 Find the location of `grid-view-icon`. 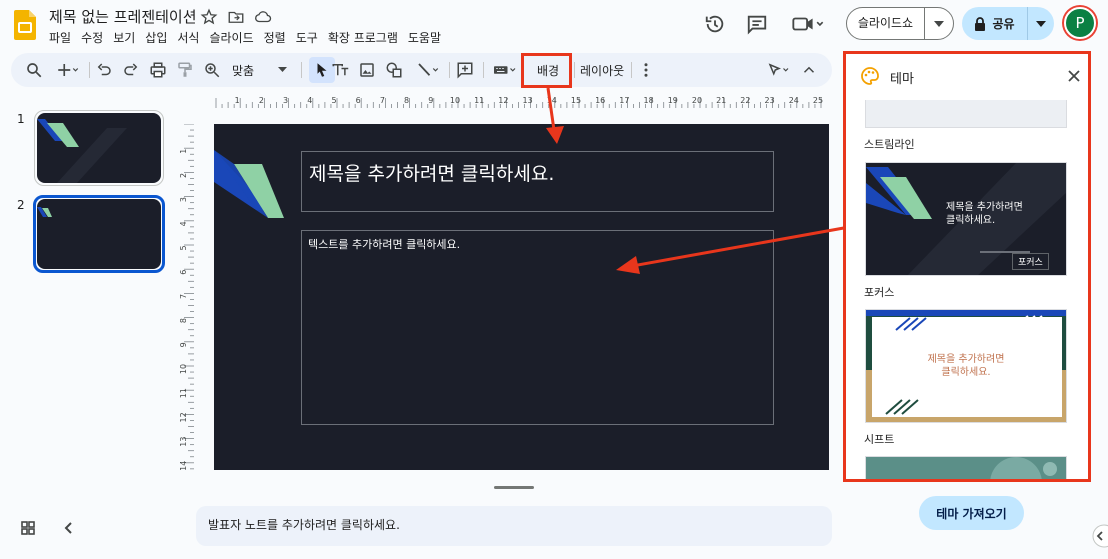

grid-view-icon is located at coordinates (28, 528).